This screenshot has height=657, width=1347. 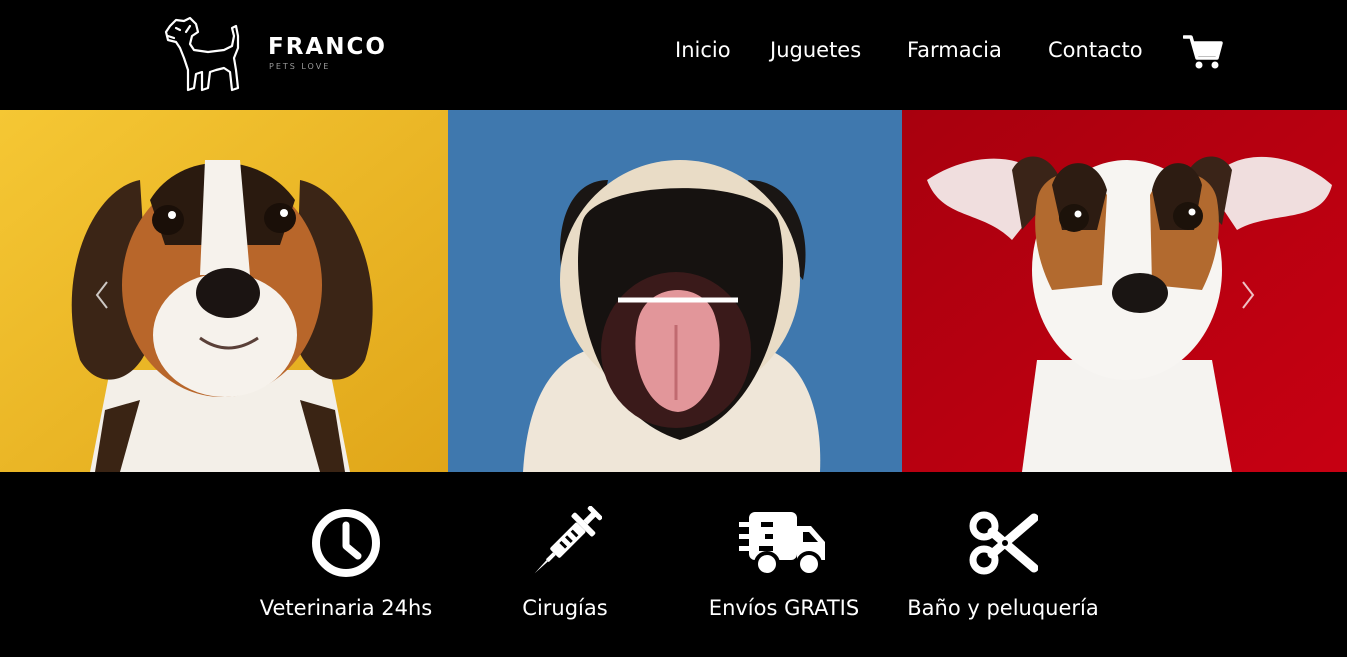 What do you see at coordinates (815, 50) in the screenshot?
I see `nav-item-juguetes: Juguetes` at bounding box center [815, 50].